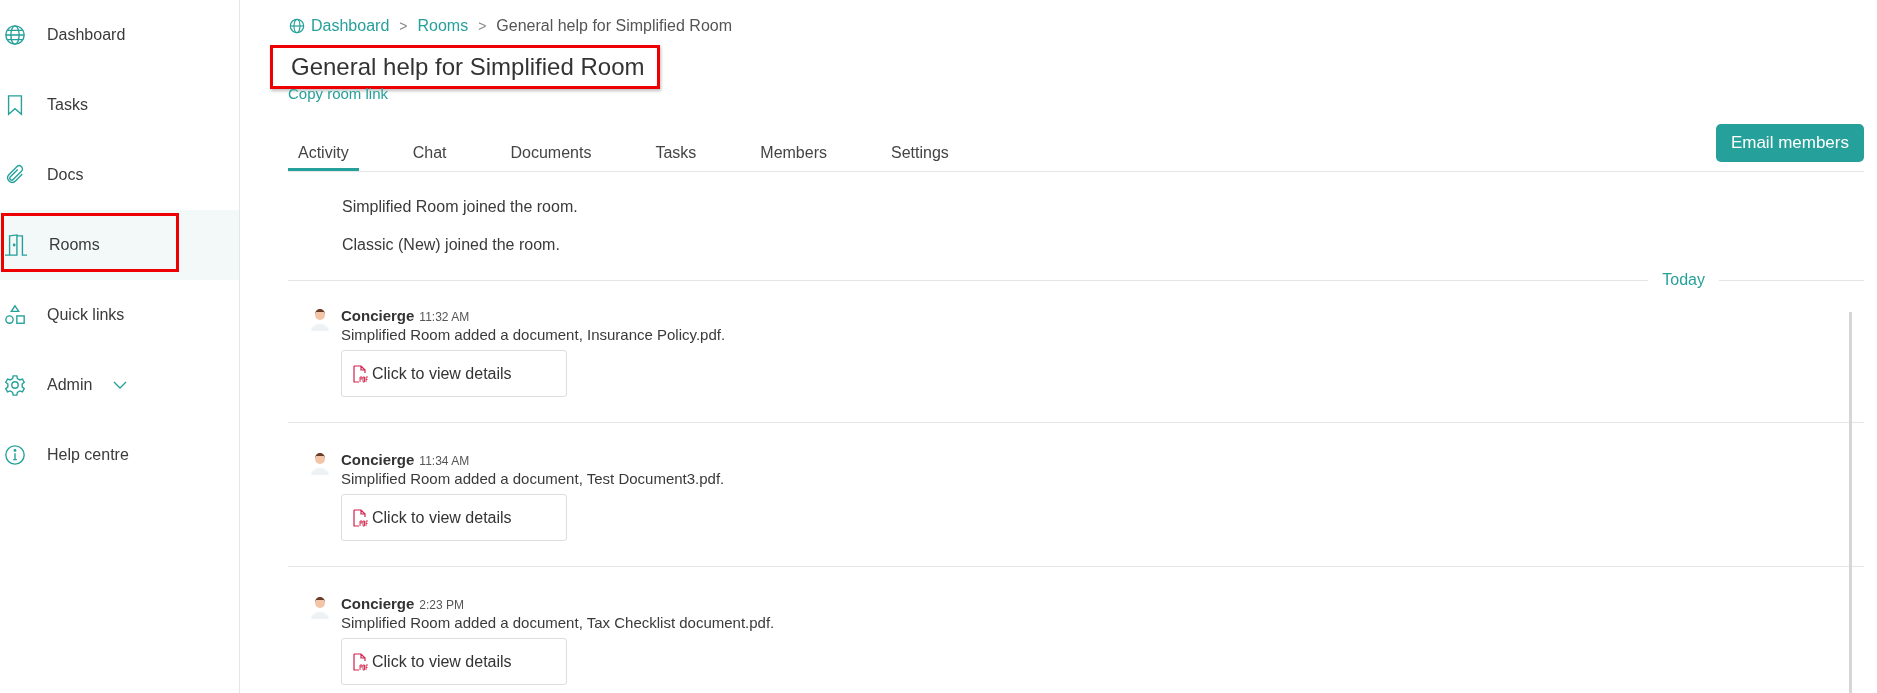  Describe the element at coordinates (119, 105) in the screenshot. I see `sidebar-item: Tasks` at that location.